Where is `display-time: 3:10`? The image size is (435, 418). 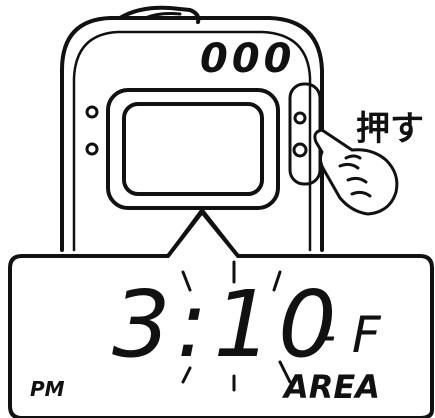 display-time: 3:10 is located at coordinates (227, 324).